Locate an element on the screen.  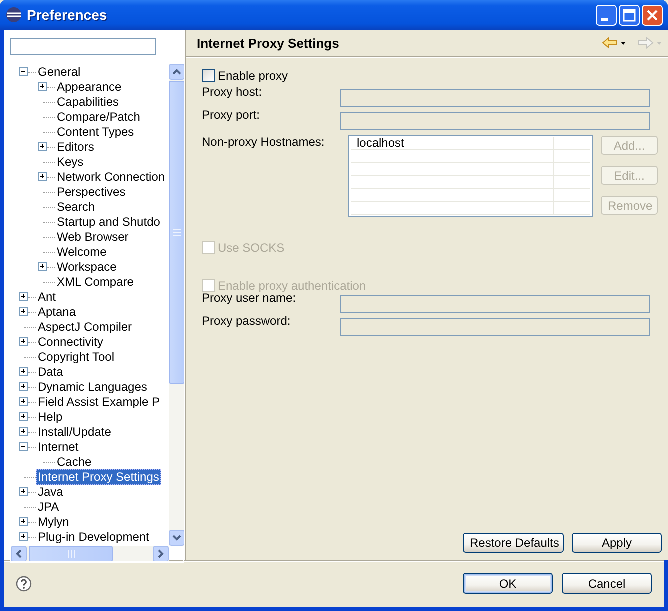
help-icon is located at coordinates (24, 584).